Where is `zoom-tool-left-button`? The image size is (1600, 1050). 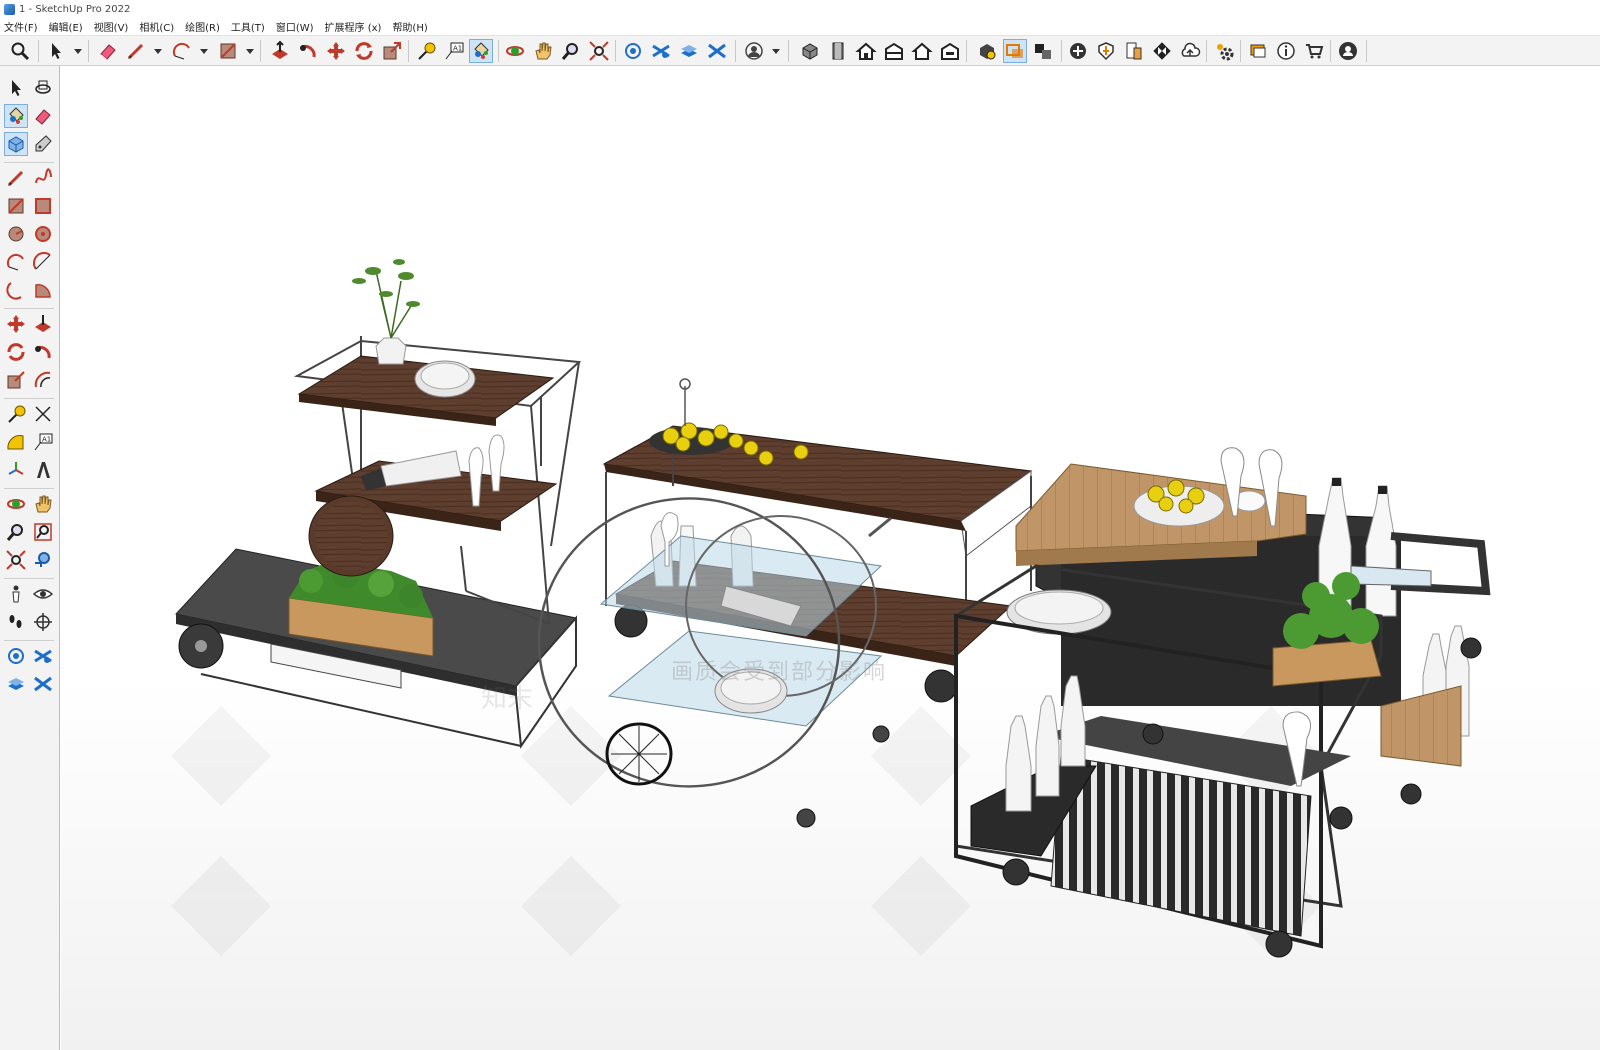
zoom-tool-left-button is located at coordinates (16, 532).